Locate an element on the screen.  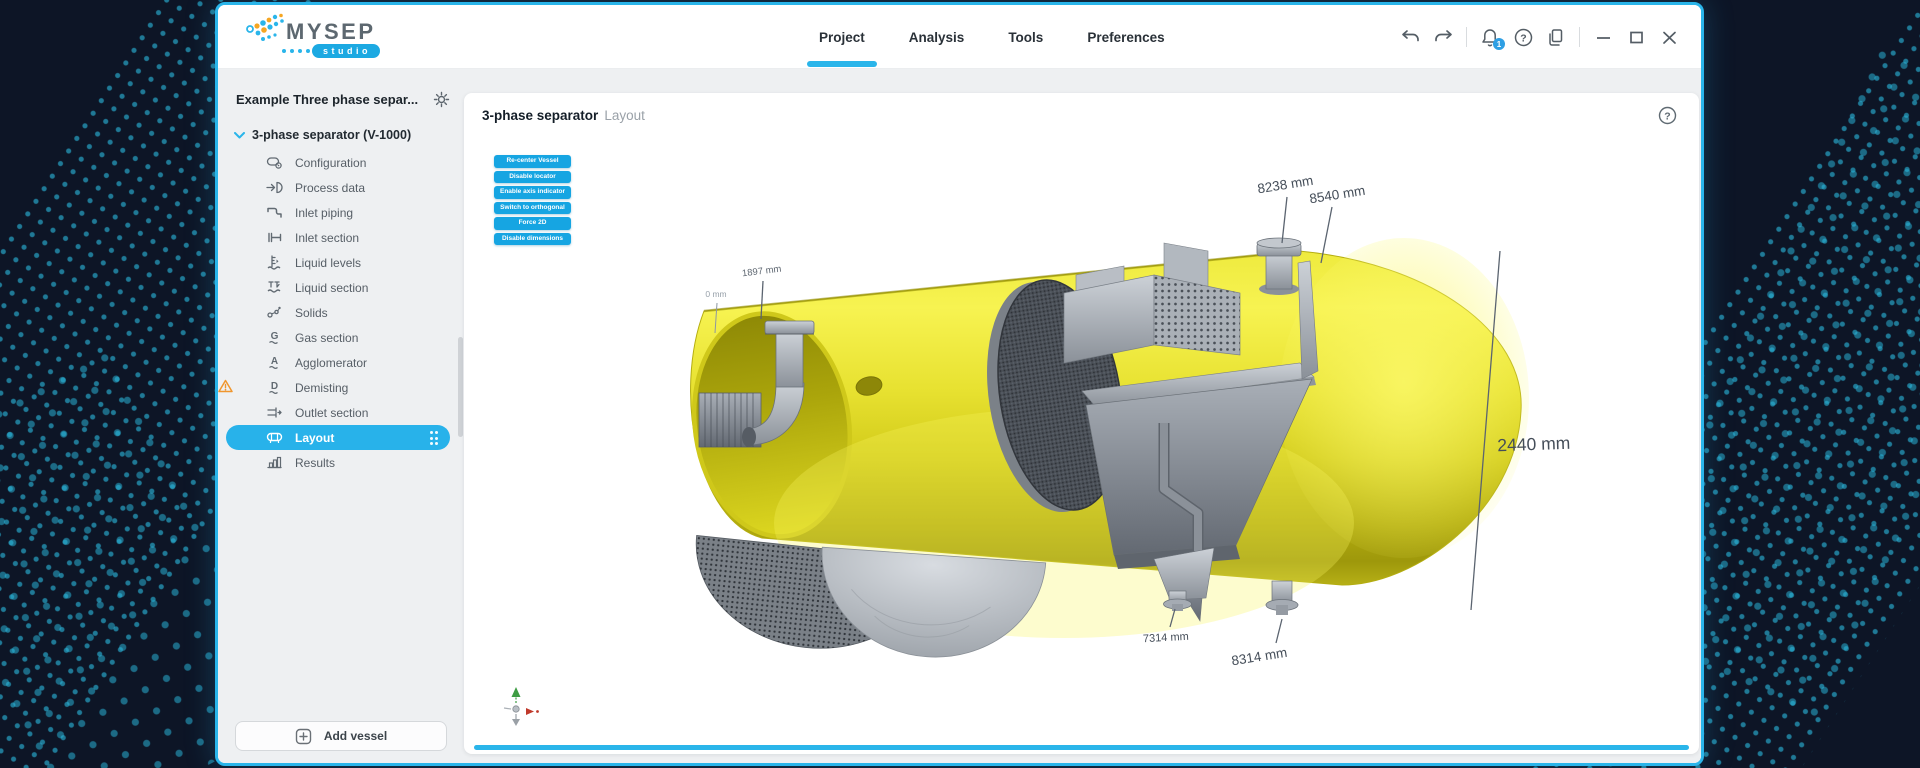
sidebar-item-label: Inlet section is located at coordinates (327, 237).